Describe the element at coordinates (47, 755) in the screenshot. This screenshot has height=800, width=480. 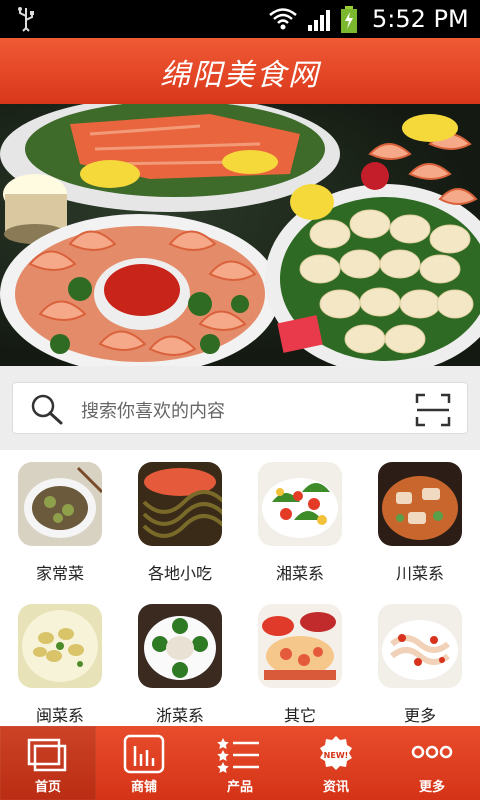
I see `home-icon` at that location.